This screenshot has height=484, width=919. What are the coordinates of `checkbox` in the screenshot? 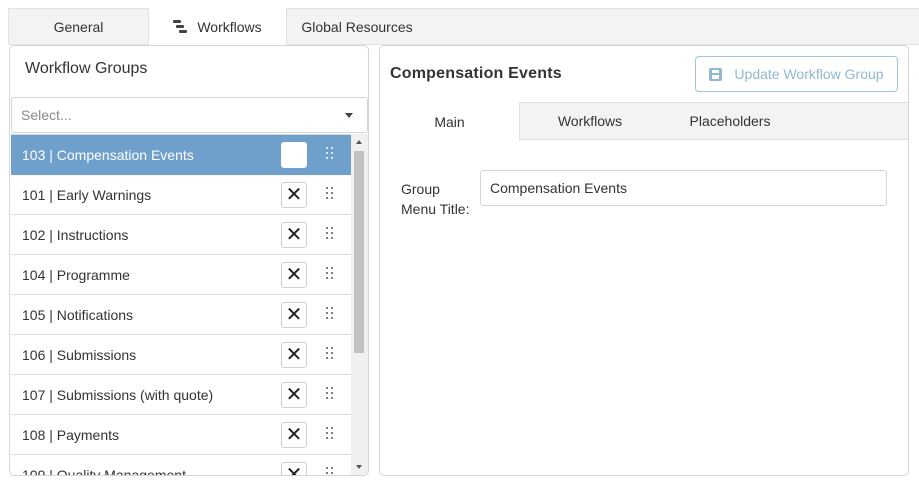 It's located at (294, 155).